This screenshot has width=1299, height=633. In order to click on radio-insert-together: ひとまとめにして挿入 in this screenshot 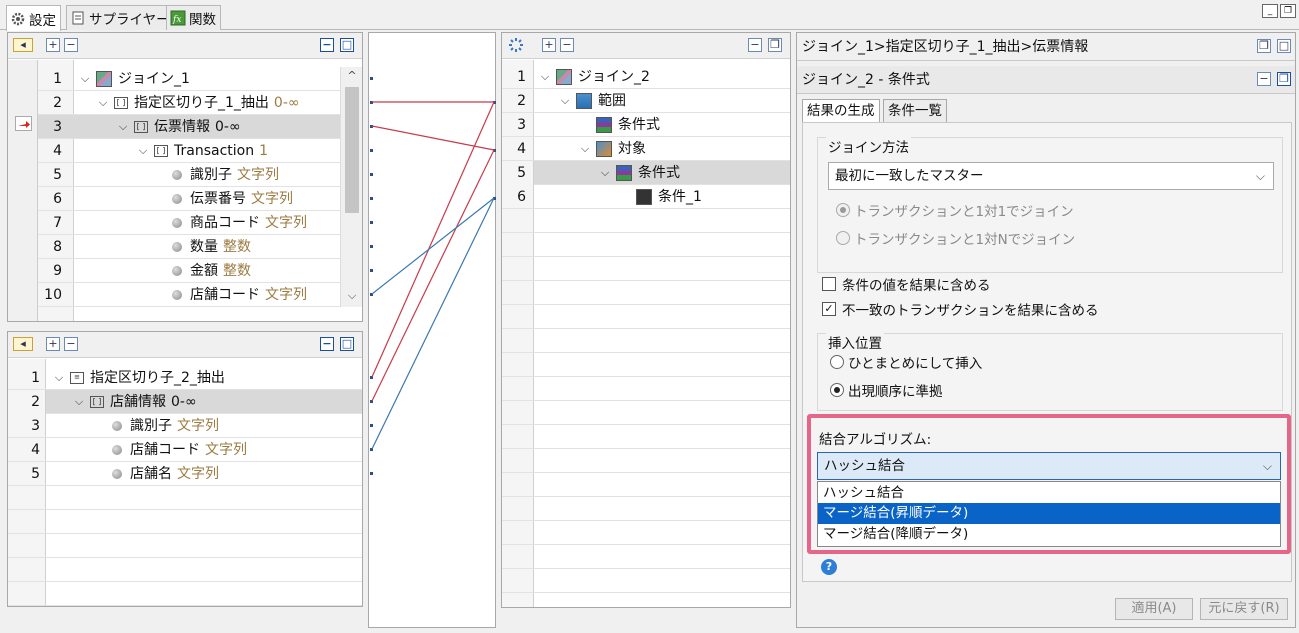, I will do `click(906, 362)`.